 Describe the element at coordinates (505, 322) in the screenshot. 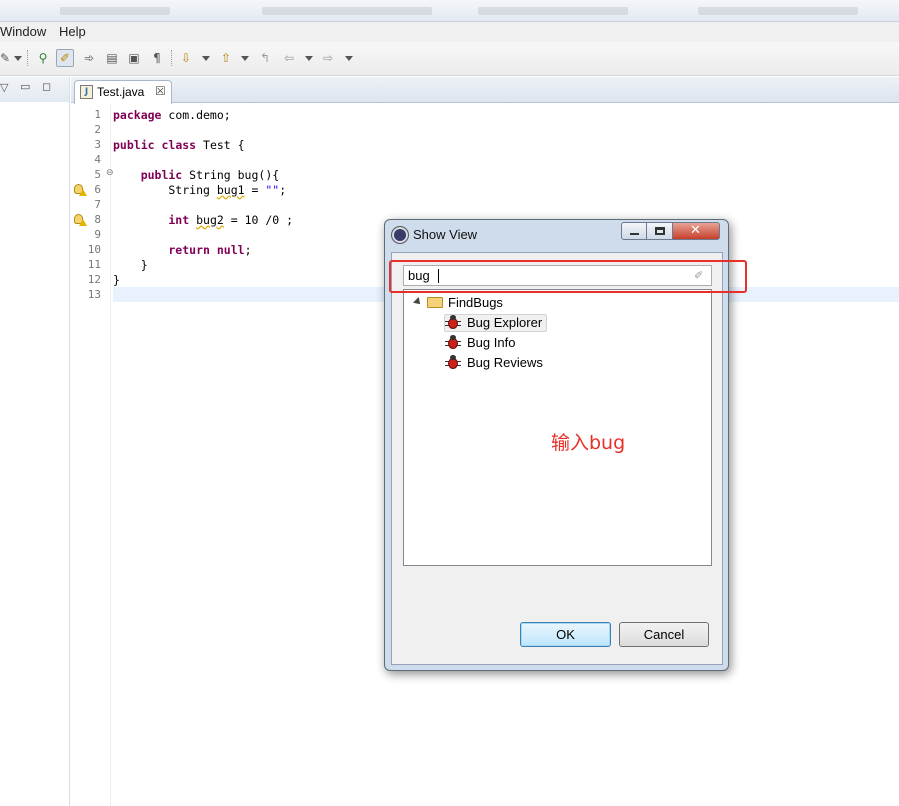

I see `tree-item-label: Bug Explorer` at that location.